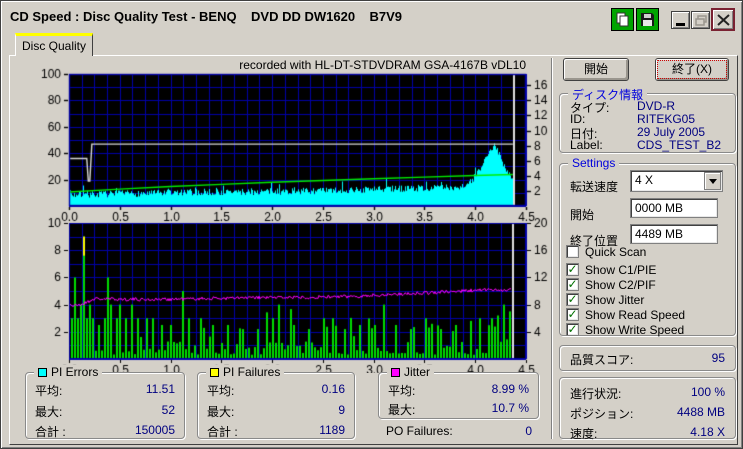  I want to click on pie-max-value: 52, so click(168, 410).